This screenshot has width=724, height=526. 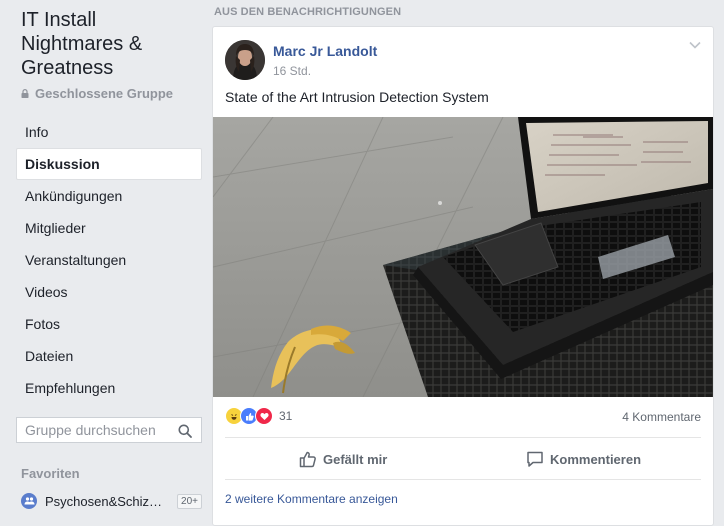 I want to click on comment-icon, so click(x=535, y=459).